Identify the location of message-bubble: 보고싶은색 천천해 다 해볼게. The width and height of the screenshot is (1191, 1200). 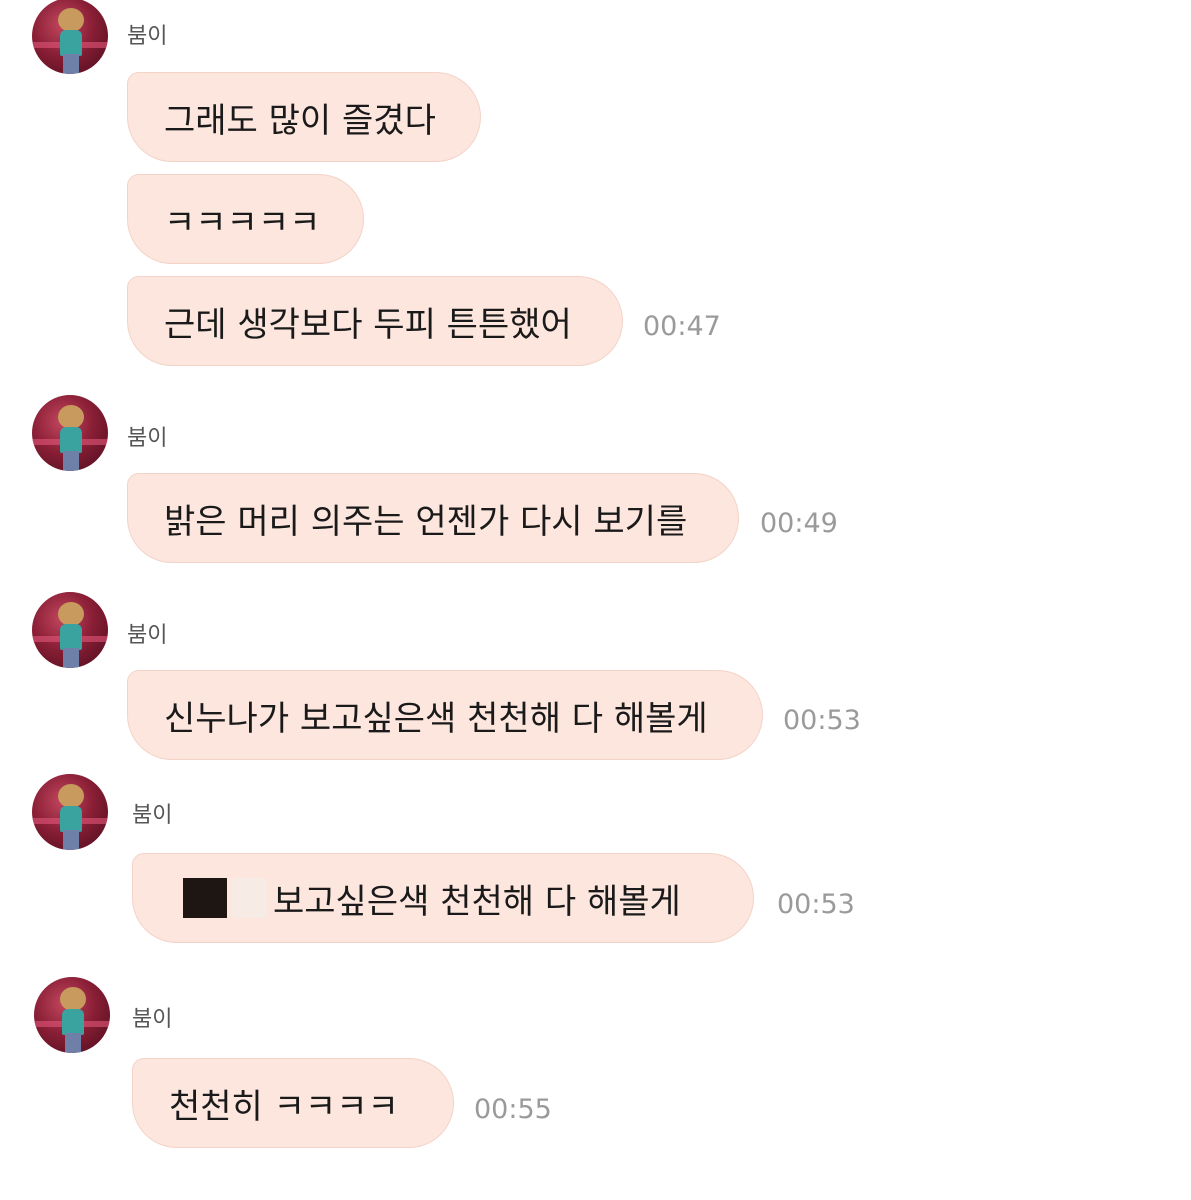
(443, 898).